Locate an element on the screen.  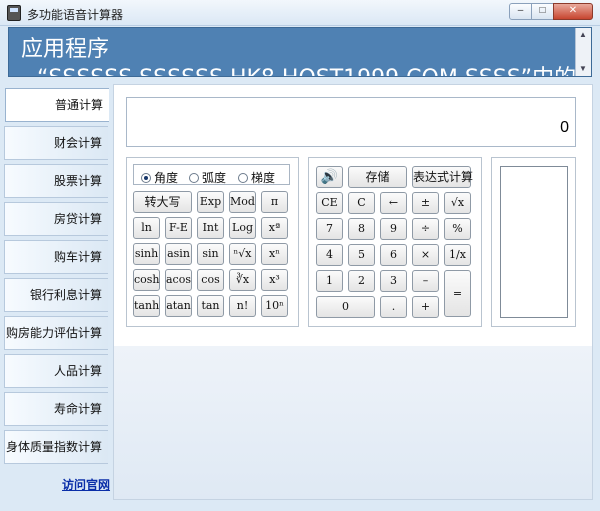
pi-button: π is located at coordinates (274, 202).